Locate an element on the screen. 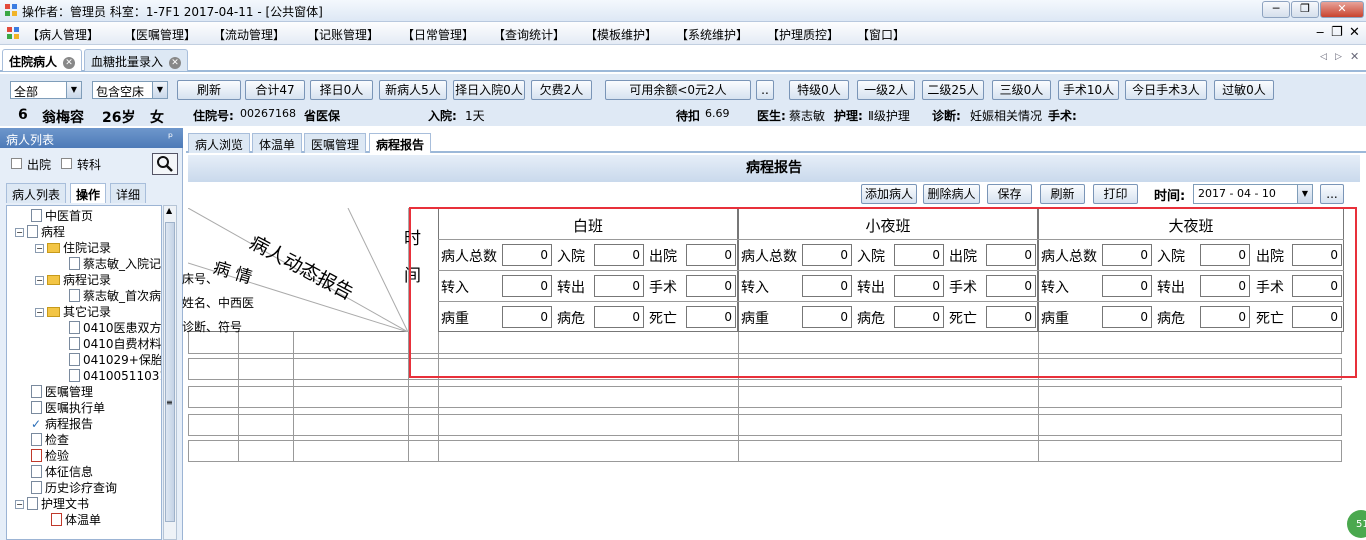 The width and height of the screenshot is (1366, 540). tab-patient-list: 病人列表 is located at coordinates (36, 193).